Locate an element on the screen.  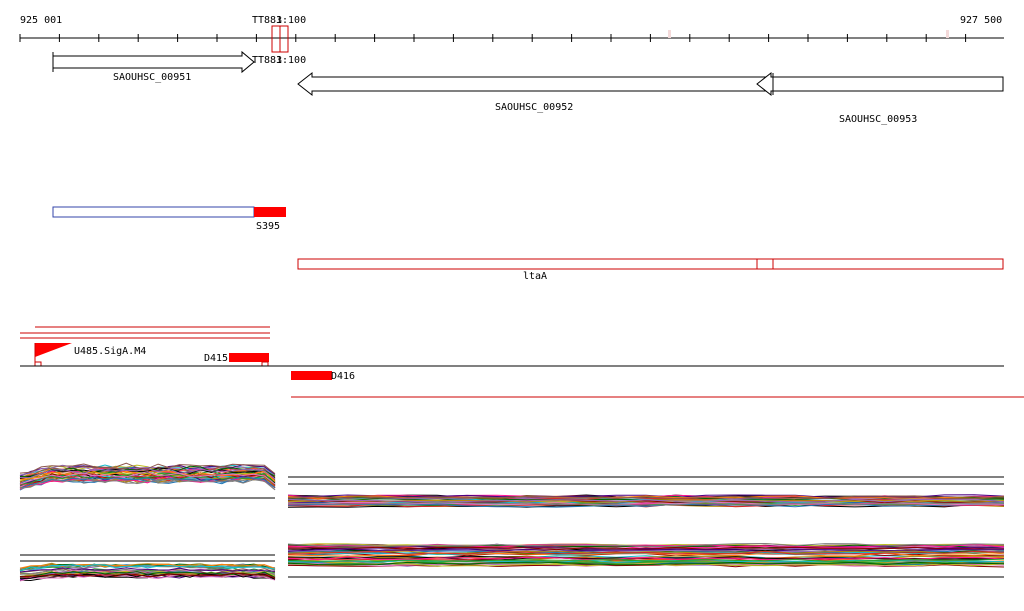
promoter-triangle is located at coordinates (53, 350).